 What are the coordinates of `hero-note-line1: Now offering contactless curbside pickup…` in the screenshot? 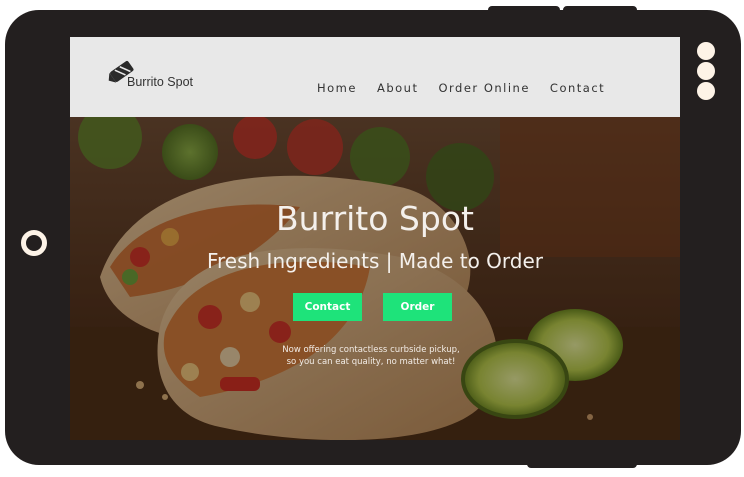 It's located at (371, 350).